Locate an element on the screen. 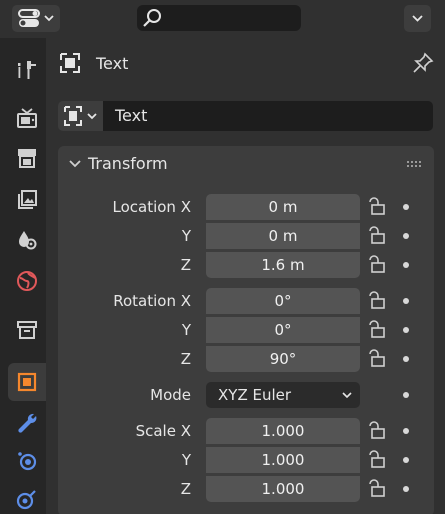 The width and height of the screenshot is (445, 514). properties-editor-icon is located at coordinates (36, 18).